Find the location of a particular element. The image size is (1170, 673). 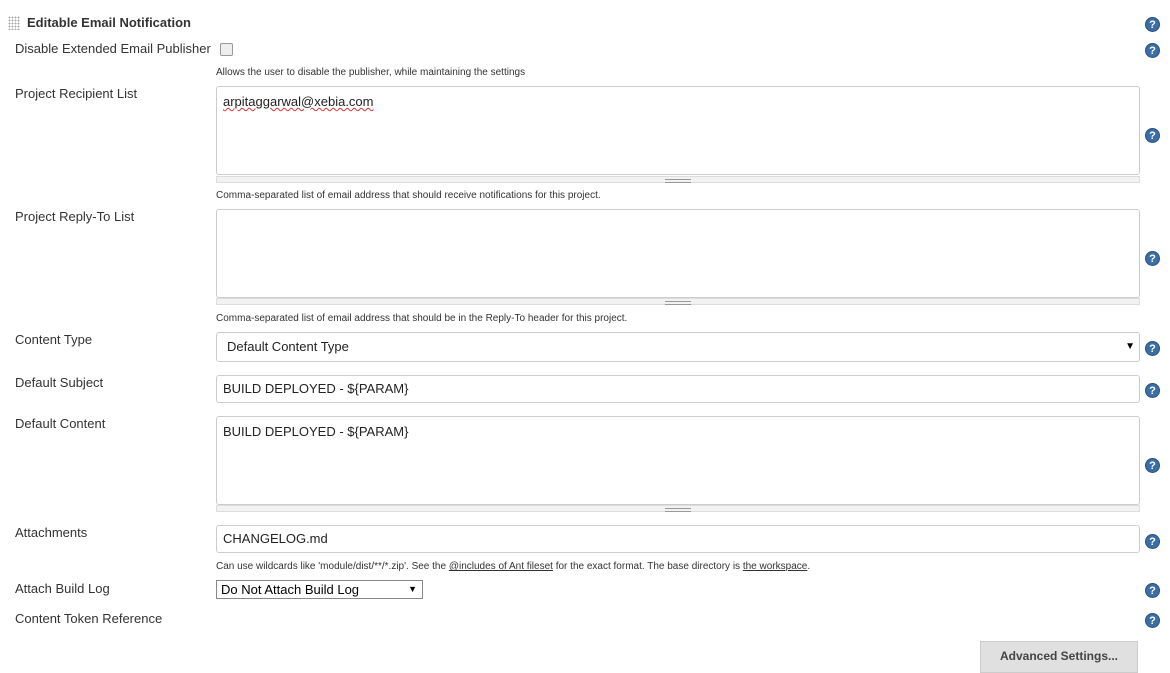

build-log-select: Do Not Attach Build Log ▼ is located at coordinates (319, 589).